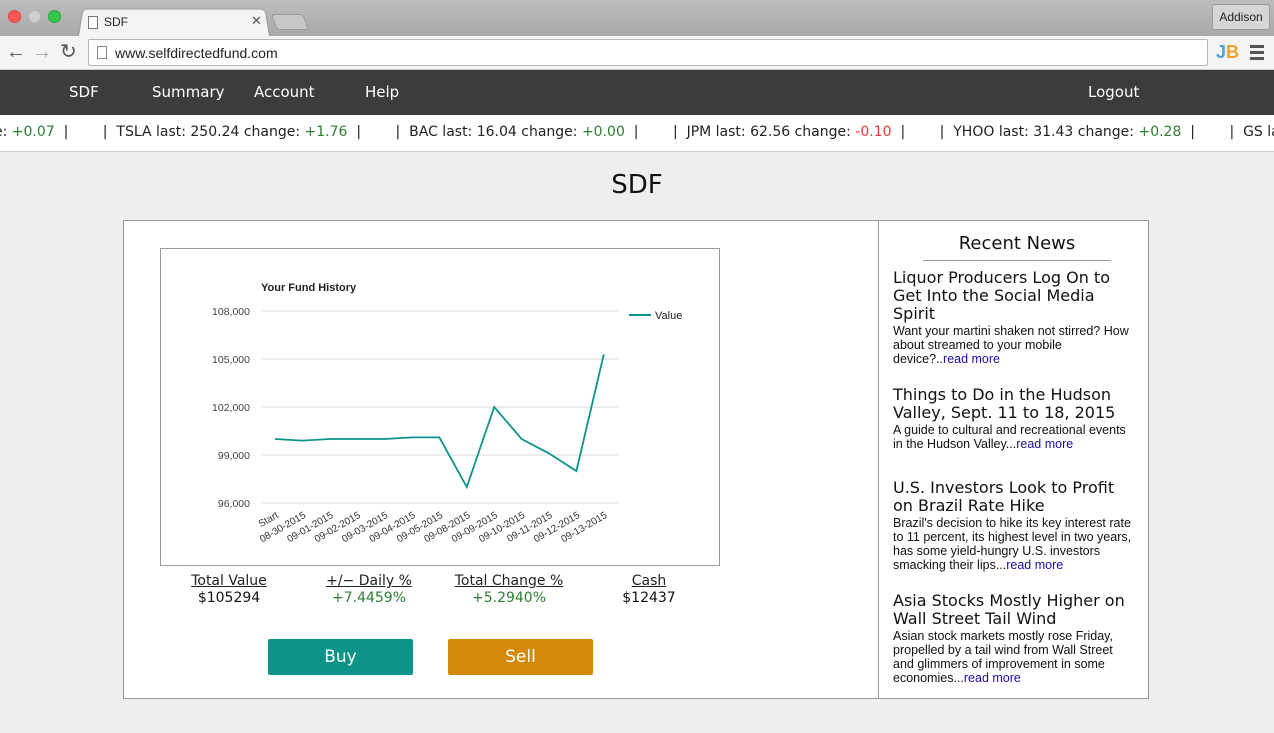  Describe the element at coordinates (188, 92) in the screenshot. I see `nav-summary: Summary` at that location.